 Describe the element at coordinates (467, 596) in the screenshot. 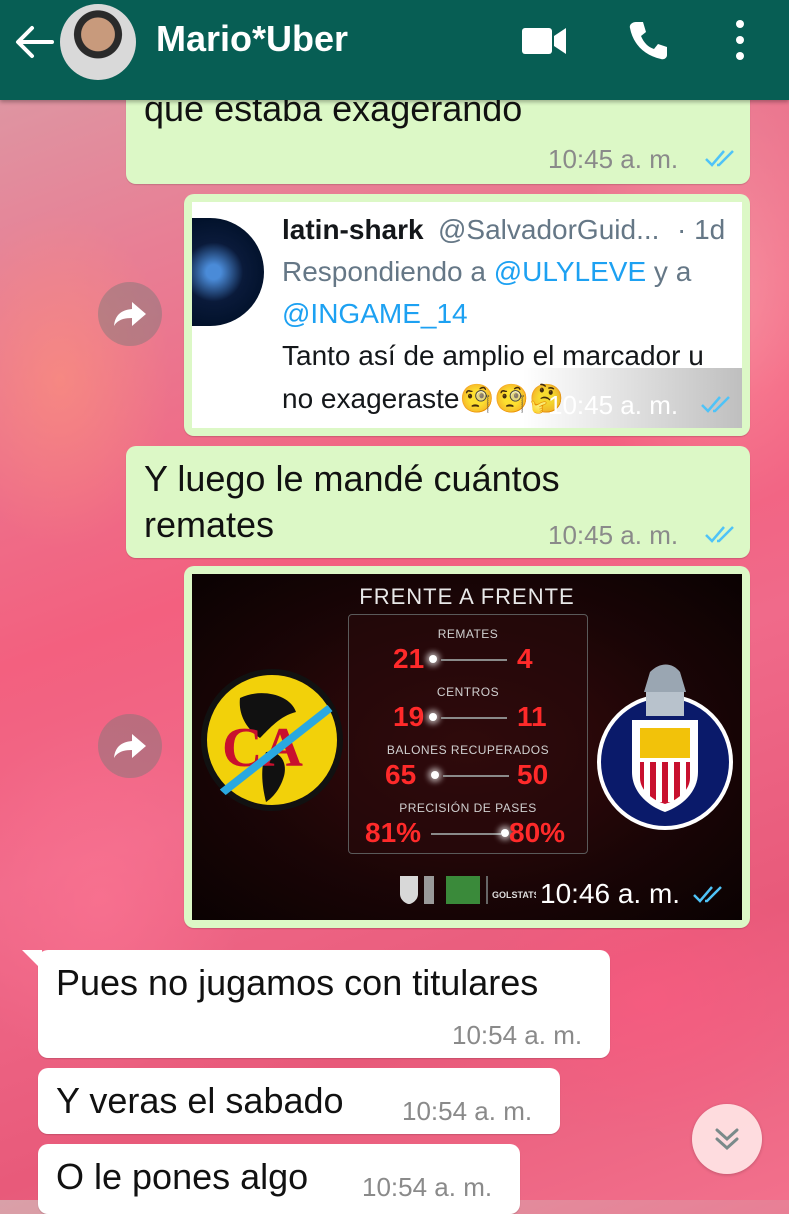

I see `stats-title: FRENTE A FRENTE` at that location.